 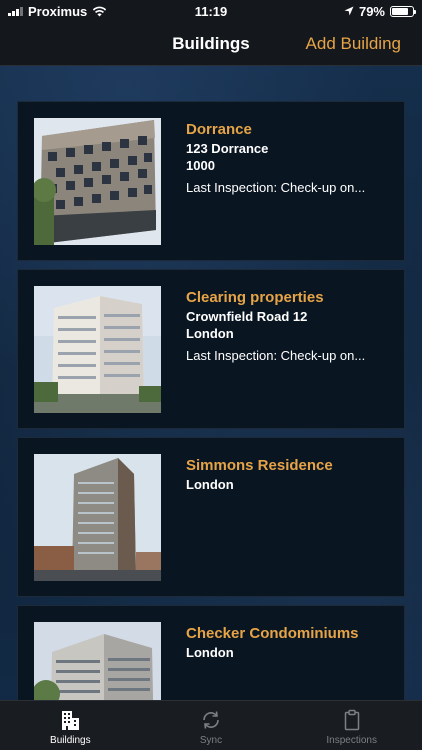 I want to click on signal-icon, so click(x=15, y=11).